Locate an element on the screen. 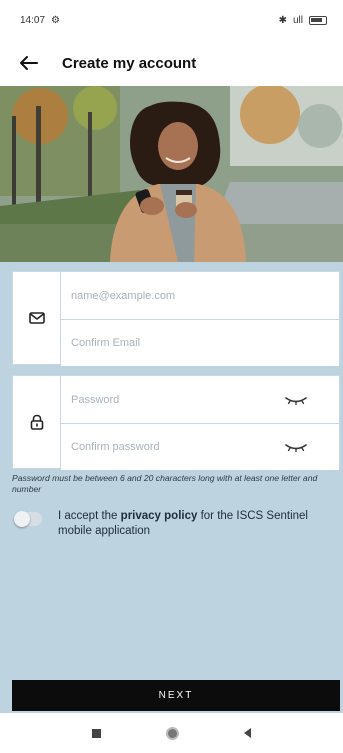 The height and width of the screenshot is (753, 343). consent-prefix: I accept the is located at coordinates (88, 516).